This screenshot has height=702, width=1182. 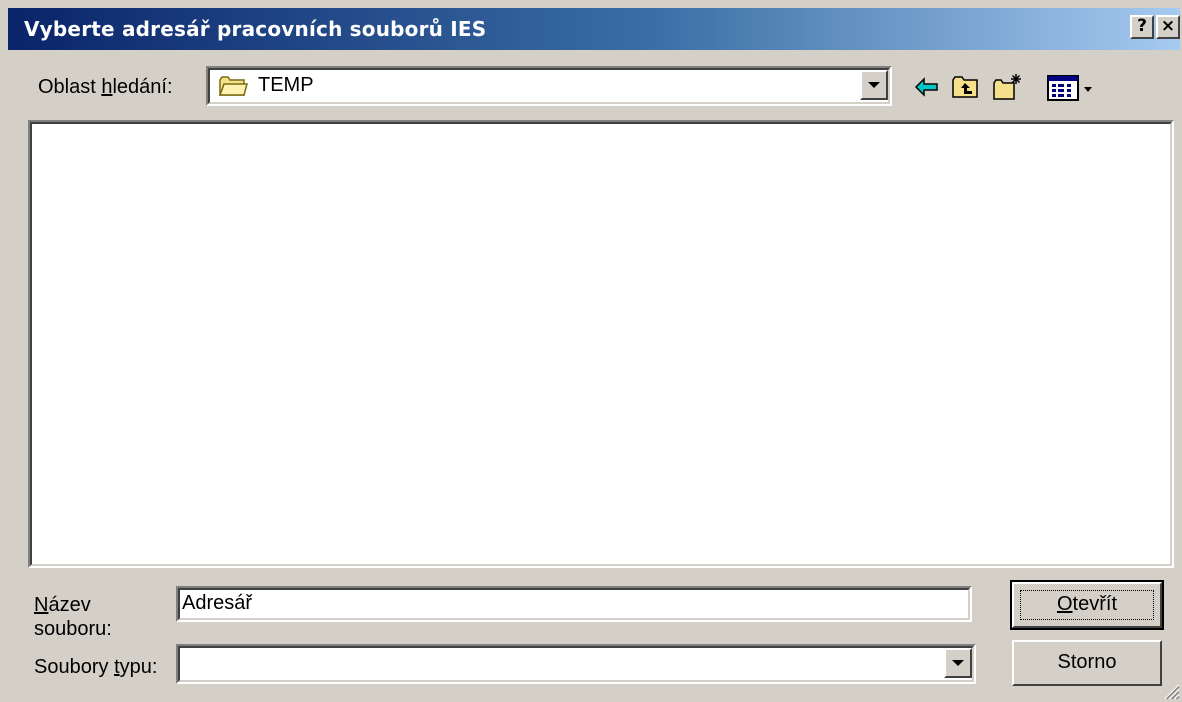 I want to click on focus-rect, so click(x=1087, y=605).